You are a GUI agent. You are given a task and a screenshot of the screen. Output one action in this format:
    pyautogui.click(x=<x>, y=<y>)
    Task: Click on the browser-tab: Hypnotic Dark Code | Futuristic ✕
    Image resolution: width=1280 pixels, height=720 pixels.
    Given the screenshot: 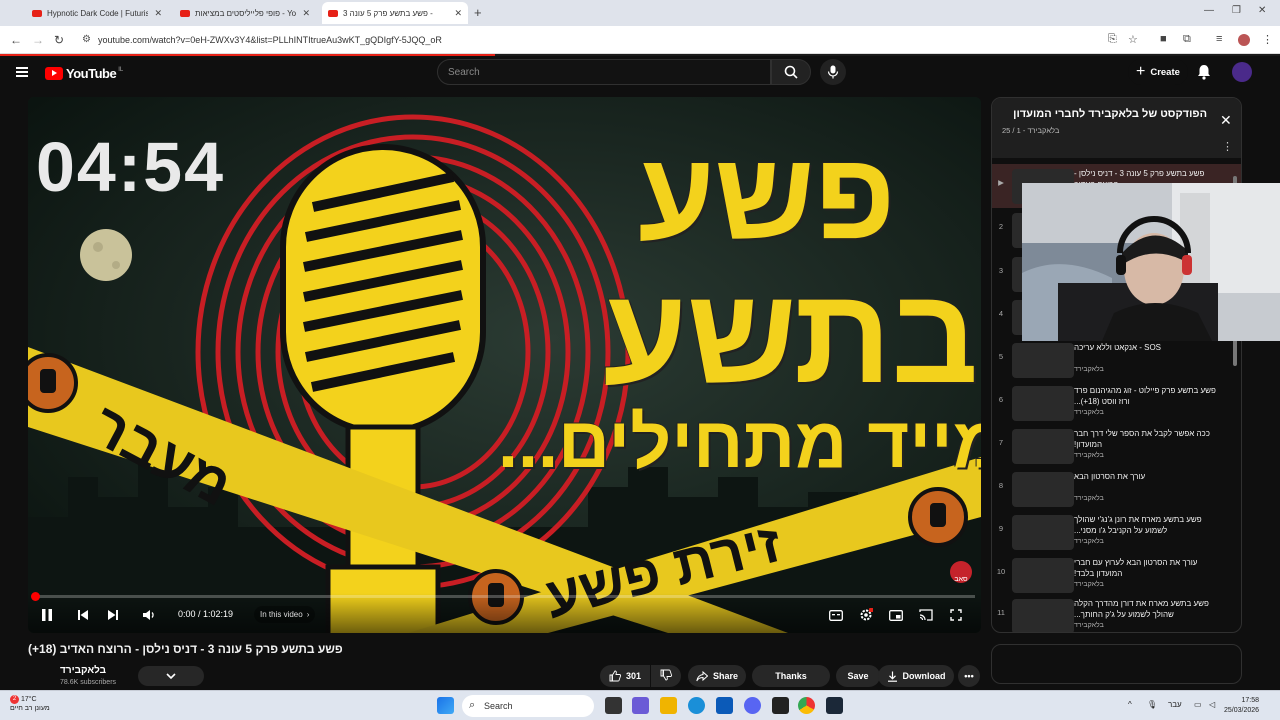 What is the action you would take?
    pyautogui.click(x=97, y=13)
    